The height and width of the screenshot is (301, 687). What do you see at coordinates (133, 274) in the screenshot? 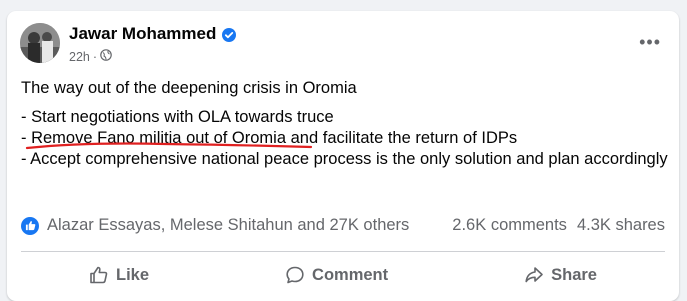
I see `like-label: Like` at bounding box center [133, 274].